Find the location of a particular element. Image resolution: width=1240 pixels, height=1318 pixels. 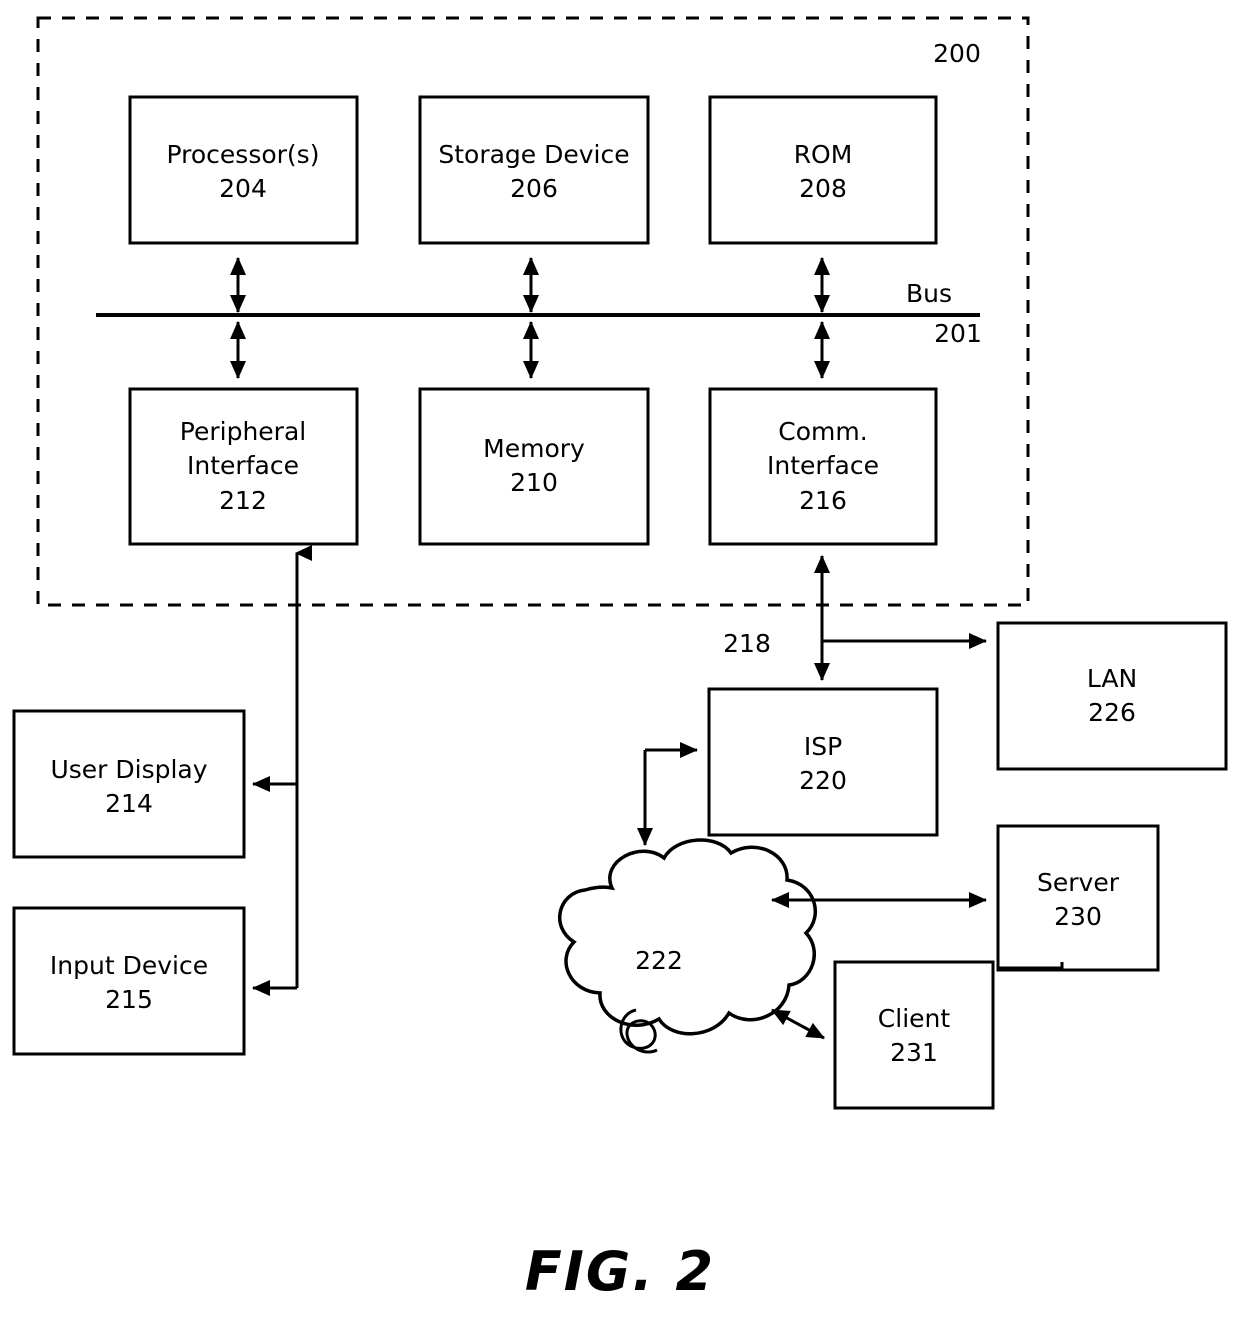

box-server-ref: 230 is located at coordinates (1078, 916).